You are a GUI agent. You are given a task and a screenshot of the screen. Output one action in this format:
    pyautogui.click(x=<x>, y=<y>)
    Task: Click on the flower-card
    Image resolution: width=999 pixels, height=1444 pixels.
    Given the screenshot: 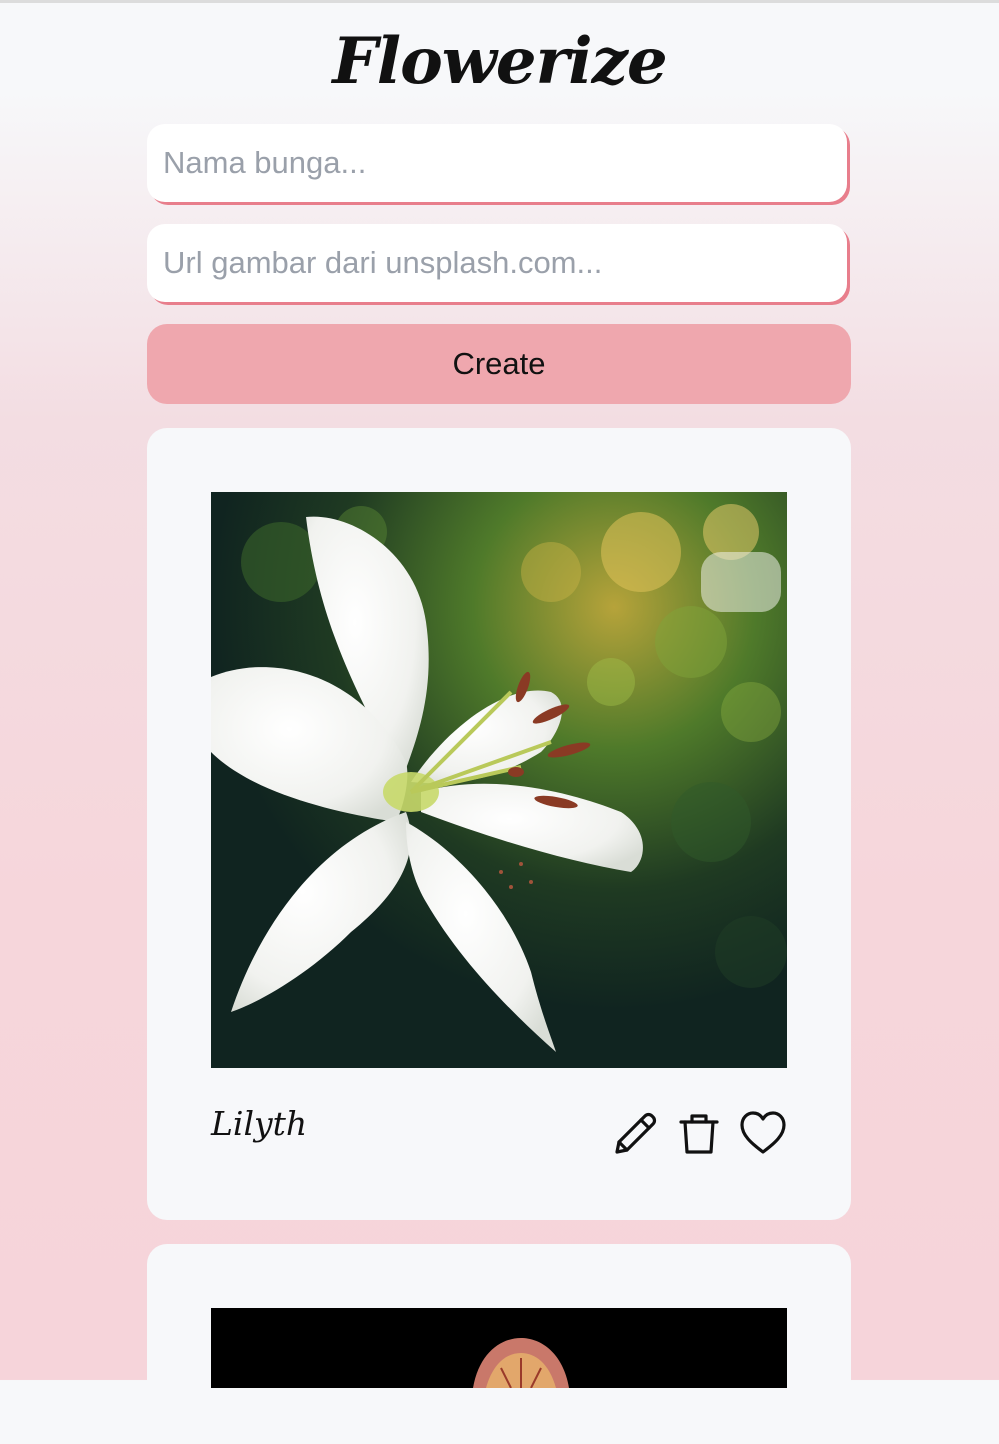 What is the action you would take?
    pyautogui.click(x=499, y=1344)
    